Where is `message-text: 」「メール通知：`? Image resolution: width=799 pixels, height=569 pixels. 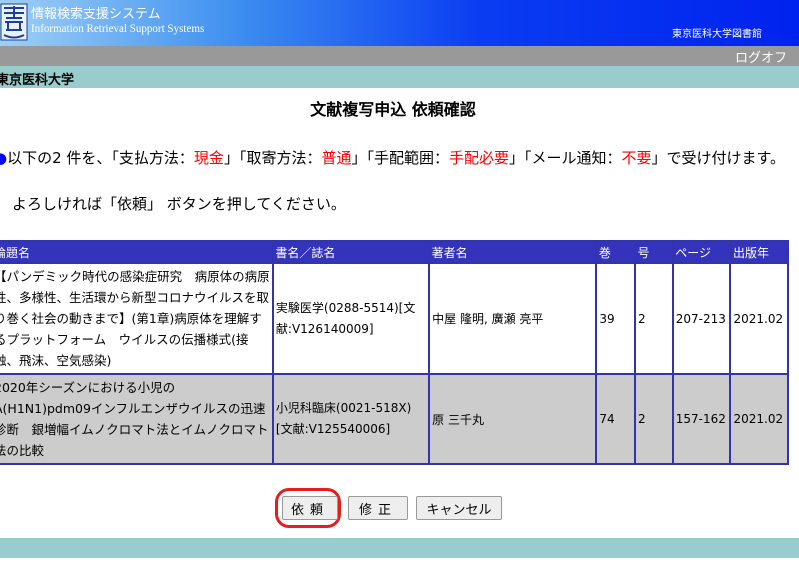
message-text: 」「メール通知： is located at coordinates (565, 158).